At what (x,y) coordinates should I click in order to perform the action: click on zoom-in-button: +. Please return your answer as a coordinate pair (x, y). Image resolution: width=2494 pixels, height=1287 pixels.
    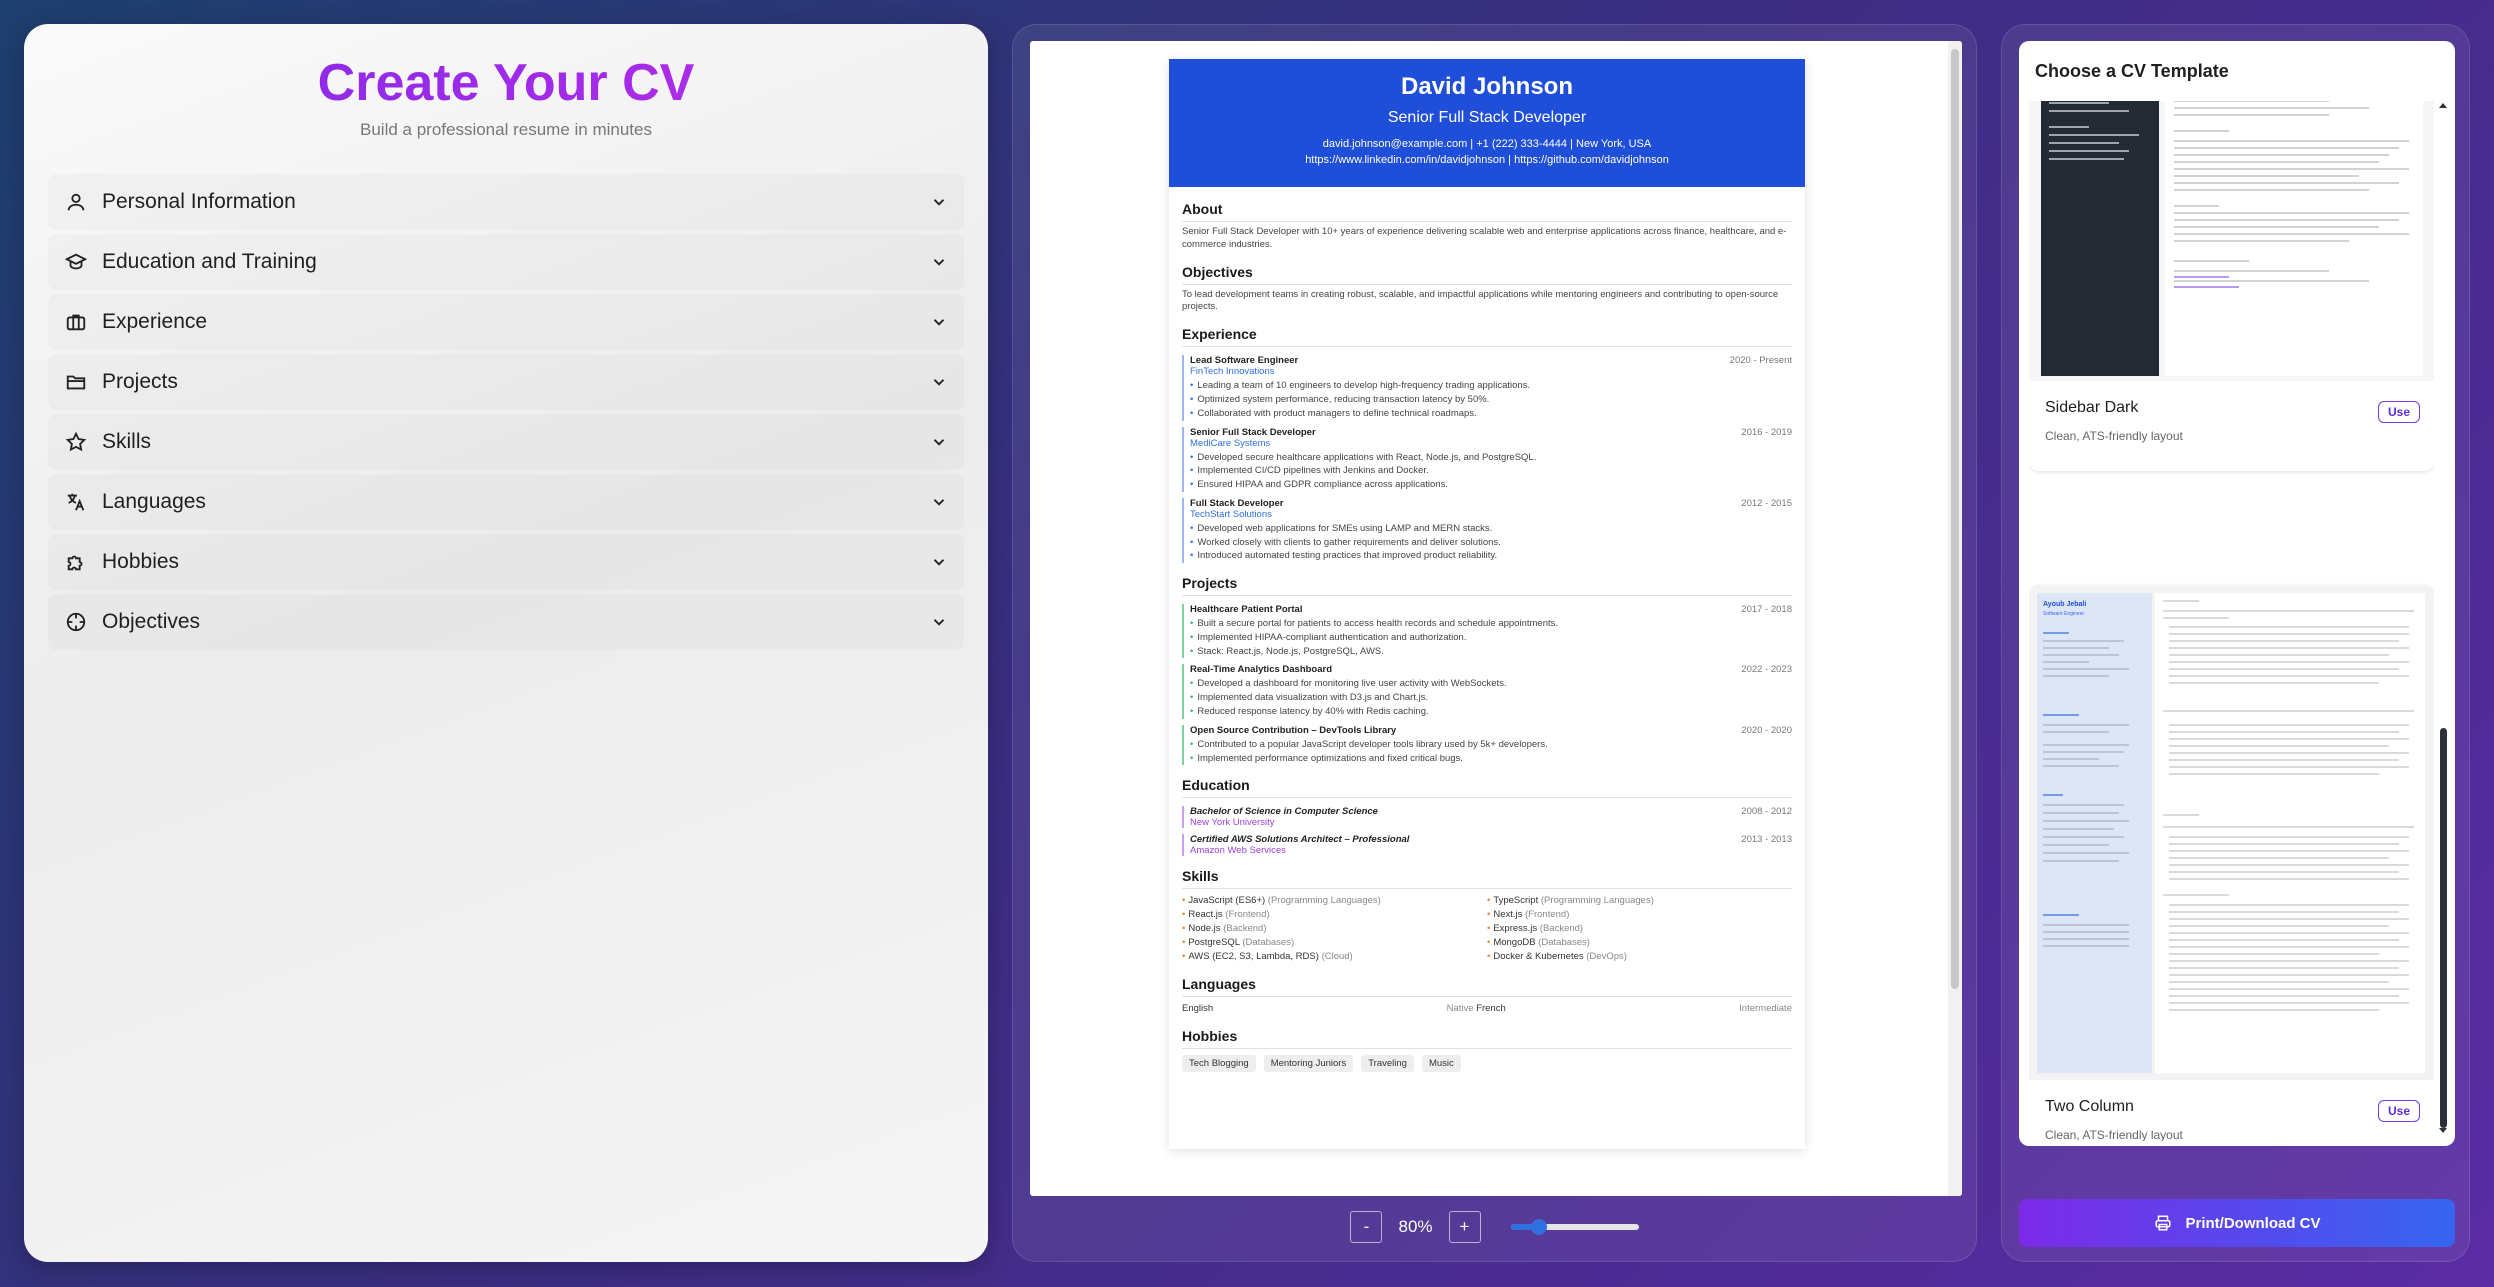
    Looking at the image, I should click on (1464, 1227).